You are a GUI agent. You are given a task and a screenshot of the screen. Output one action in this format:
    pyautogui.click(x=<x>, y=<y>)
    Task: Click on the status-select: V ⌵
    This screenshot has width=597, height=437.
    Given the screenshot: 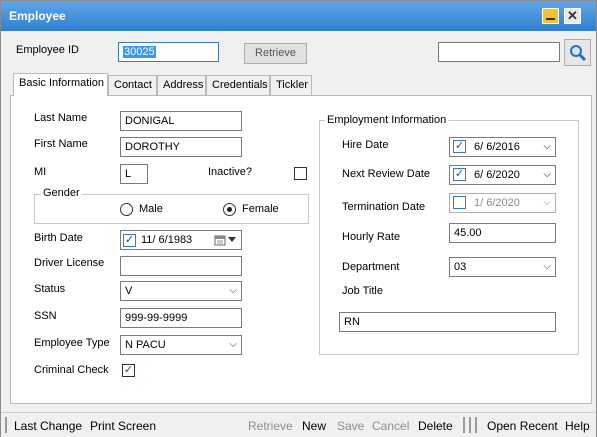 What is the action you would take?
    pyautogui.click(x=181, y=291)
    